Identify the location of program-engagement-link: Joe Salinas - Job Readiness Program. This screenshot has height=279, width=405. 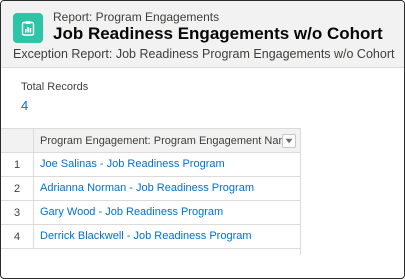
(132, 164).